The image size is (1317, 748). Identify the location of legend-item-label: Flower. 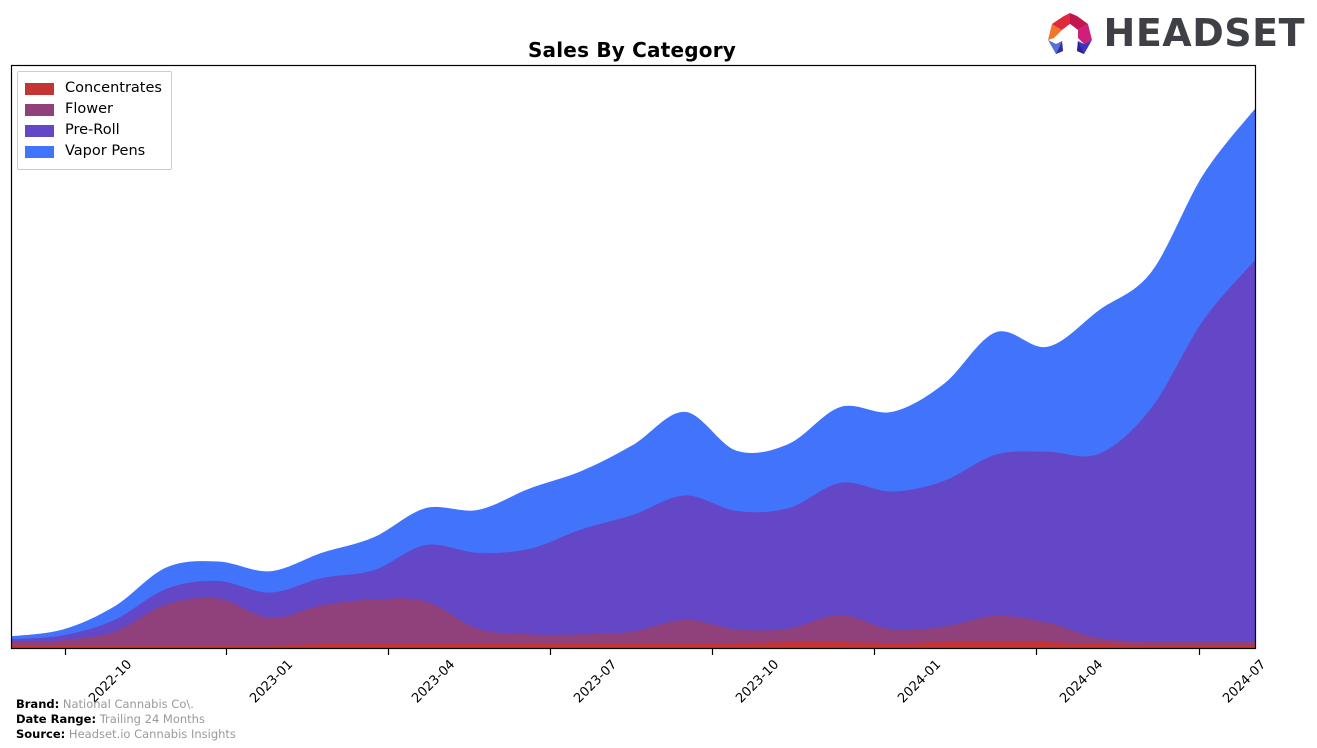
(89, 109).